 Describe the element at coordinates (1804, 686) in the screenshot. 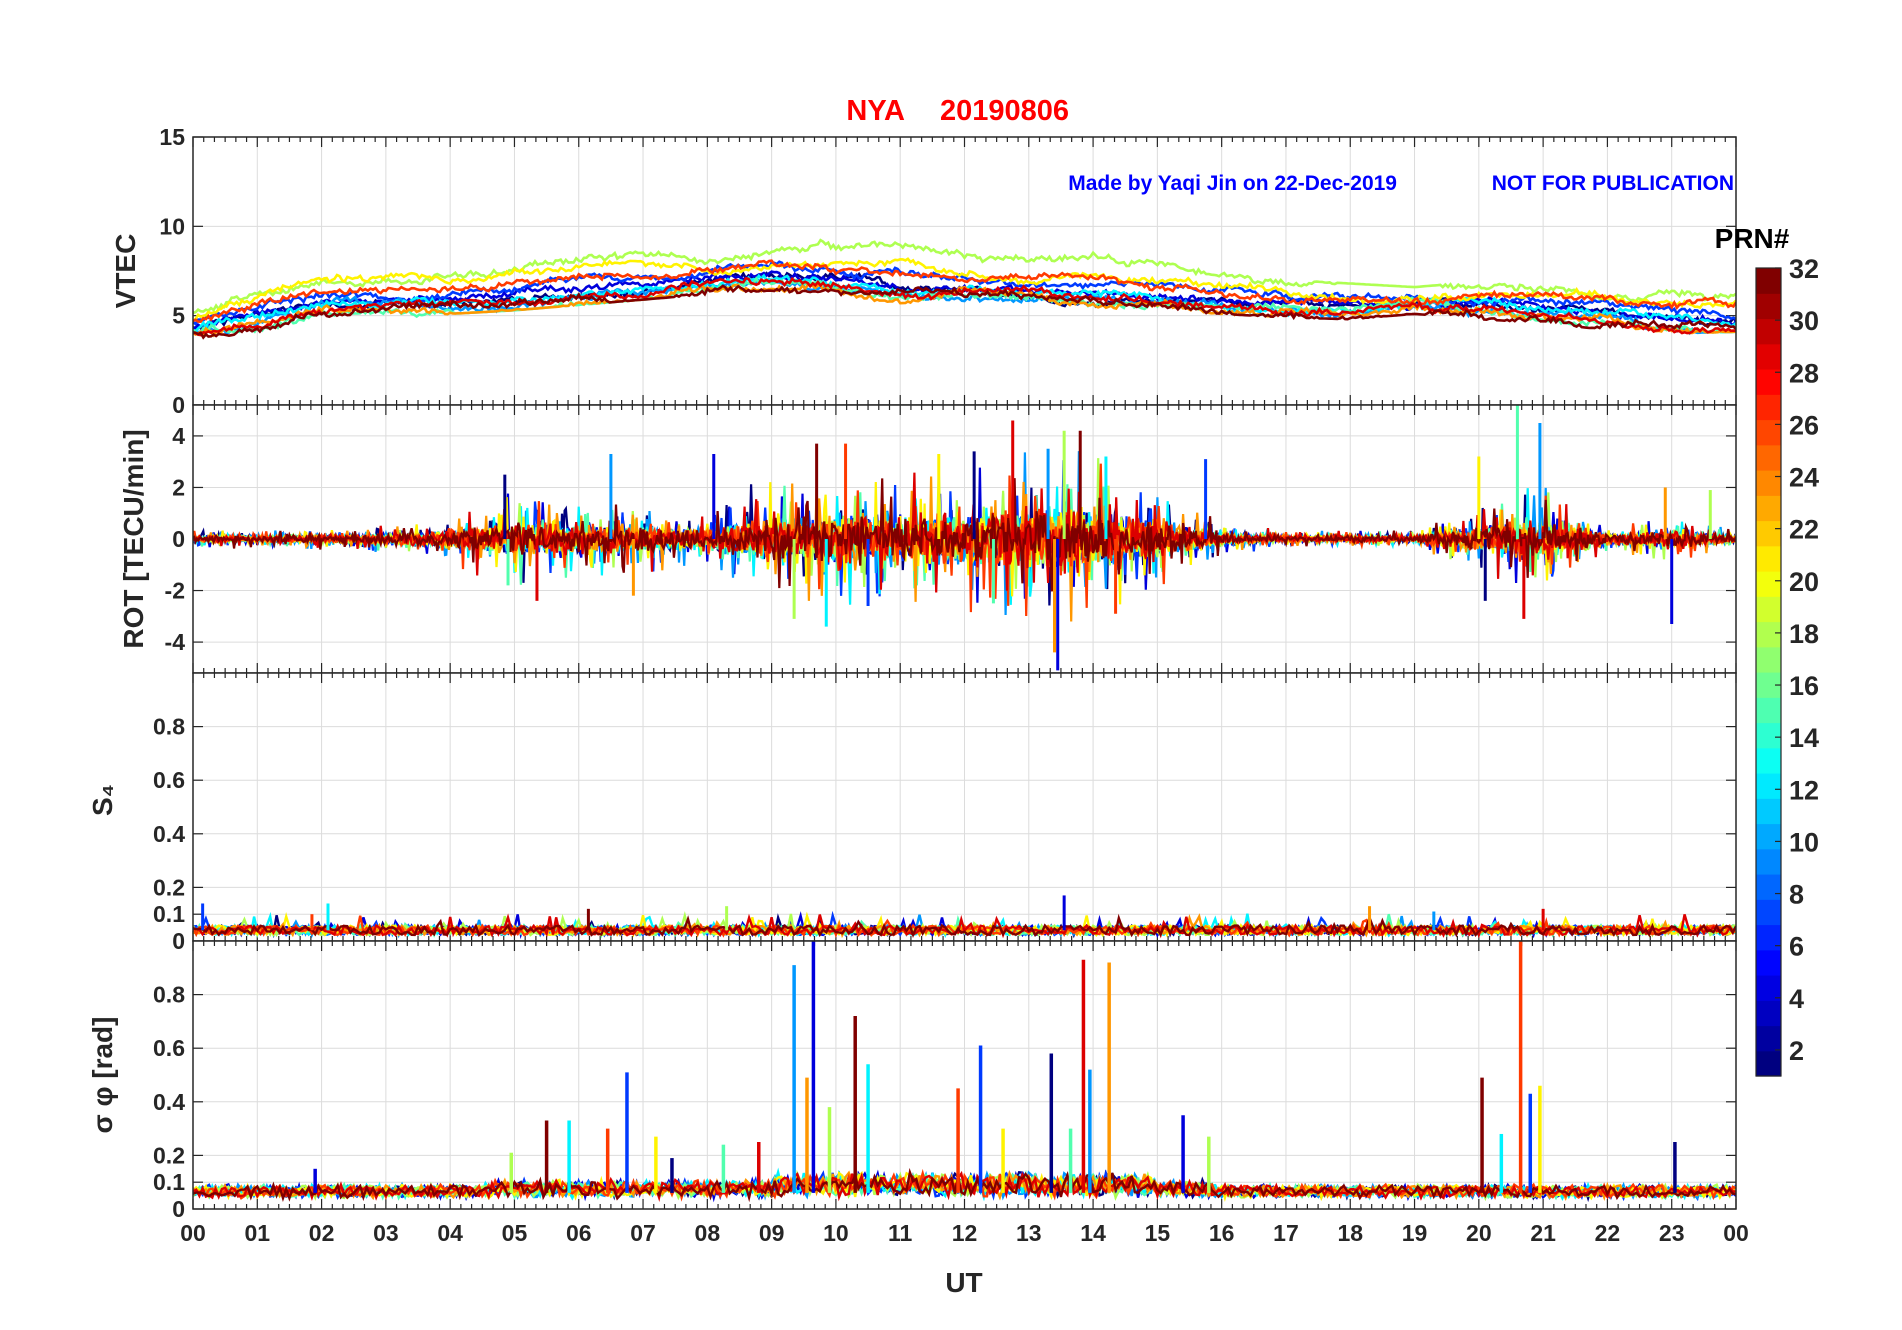

I see `colorbar-tick-label: 16` at that location.